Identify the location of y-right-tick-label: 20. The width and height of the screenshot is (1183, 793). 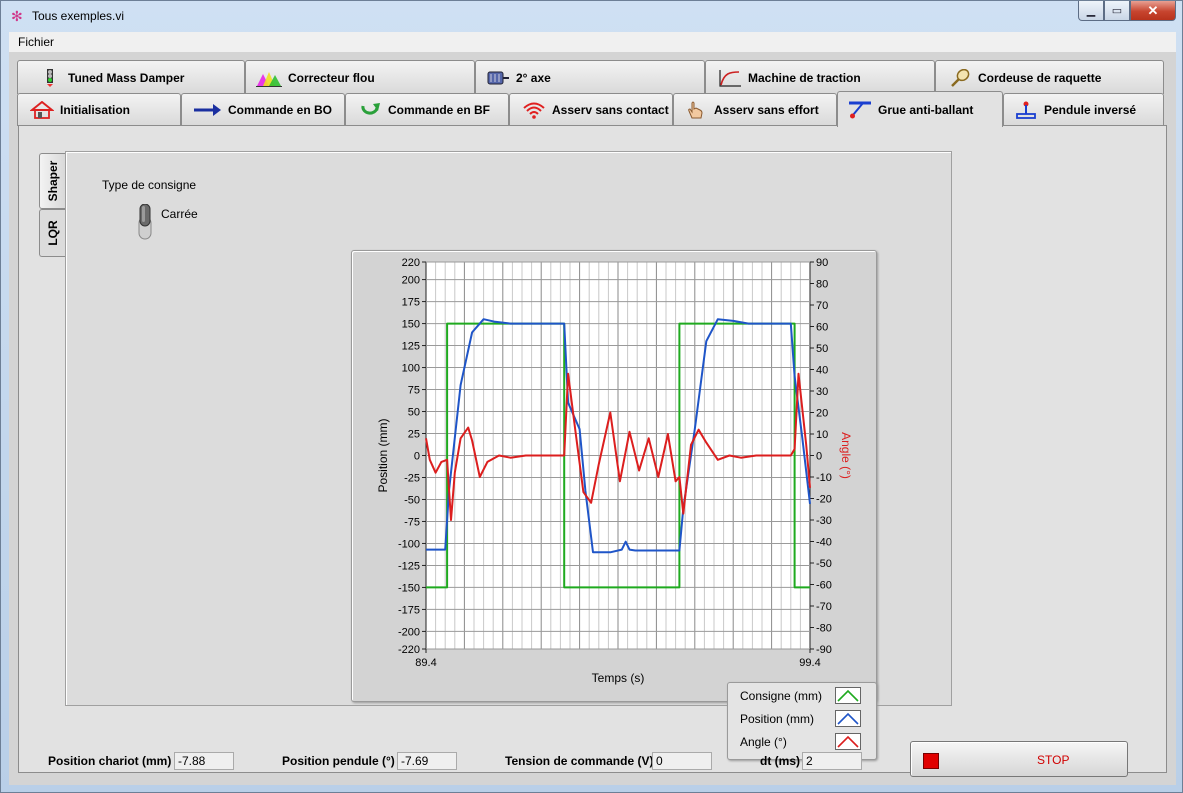
(822, 414).